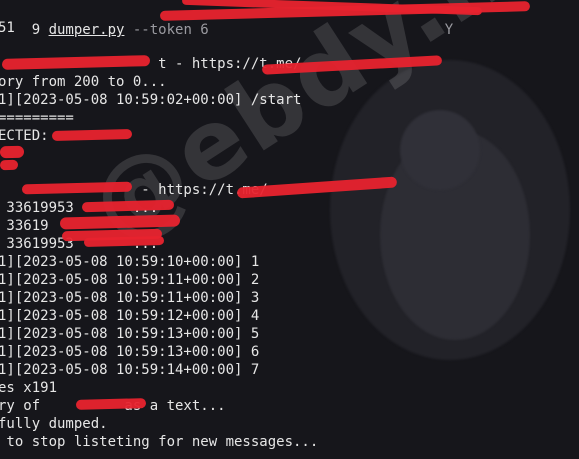  Describe the element at coordinates (151, 100) in the screenshot. I see `output-line: 1][2023-05-08 10:59:02+00:00] /start` at that location.